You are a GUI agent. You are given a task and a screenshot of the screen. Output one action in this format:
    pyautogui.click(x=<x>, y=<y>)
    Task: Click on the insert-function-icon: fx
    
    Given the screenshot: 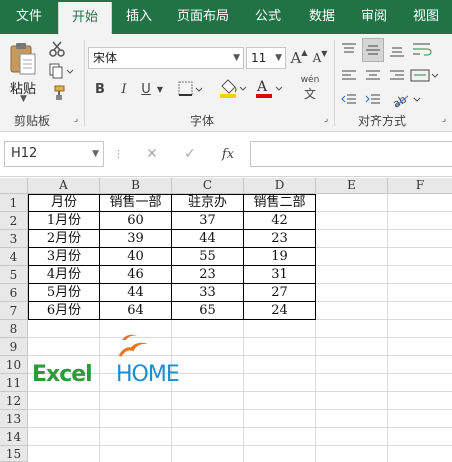 What is the action you would take?
    pyautogui.click(x=228, y=154)
    